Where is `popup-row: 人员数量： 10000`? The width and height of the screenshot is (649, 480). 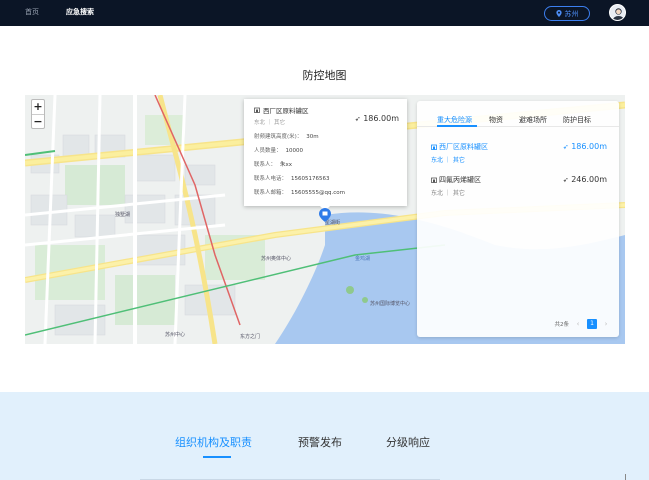 popup-row: 人员数量： 10000 is located at coordinates (279, 151).